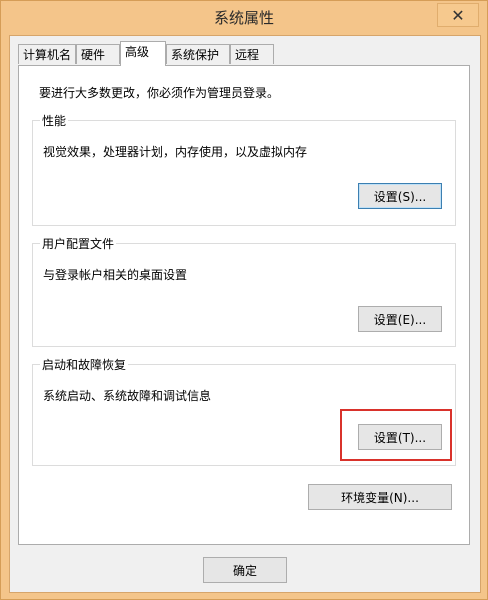 The image size is (488, 600). Describe the element at coordinates (47, 54) in the screenshot. I see `tab-computer-name: 计算机名` at that location.